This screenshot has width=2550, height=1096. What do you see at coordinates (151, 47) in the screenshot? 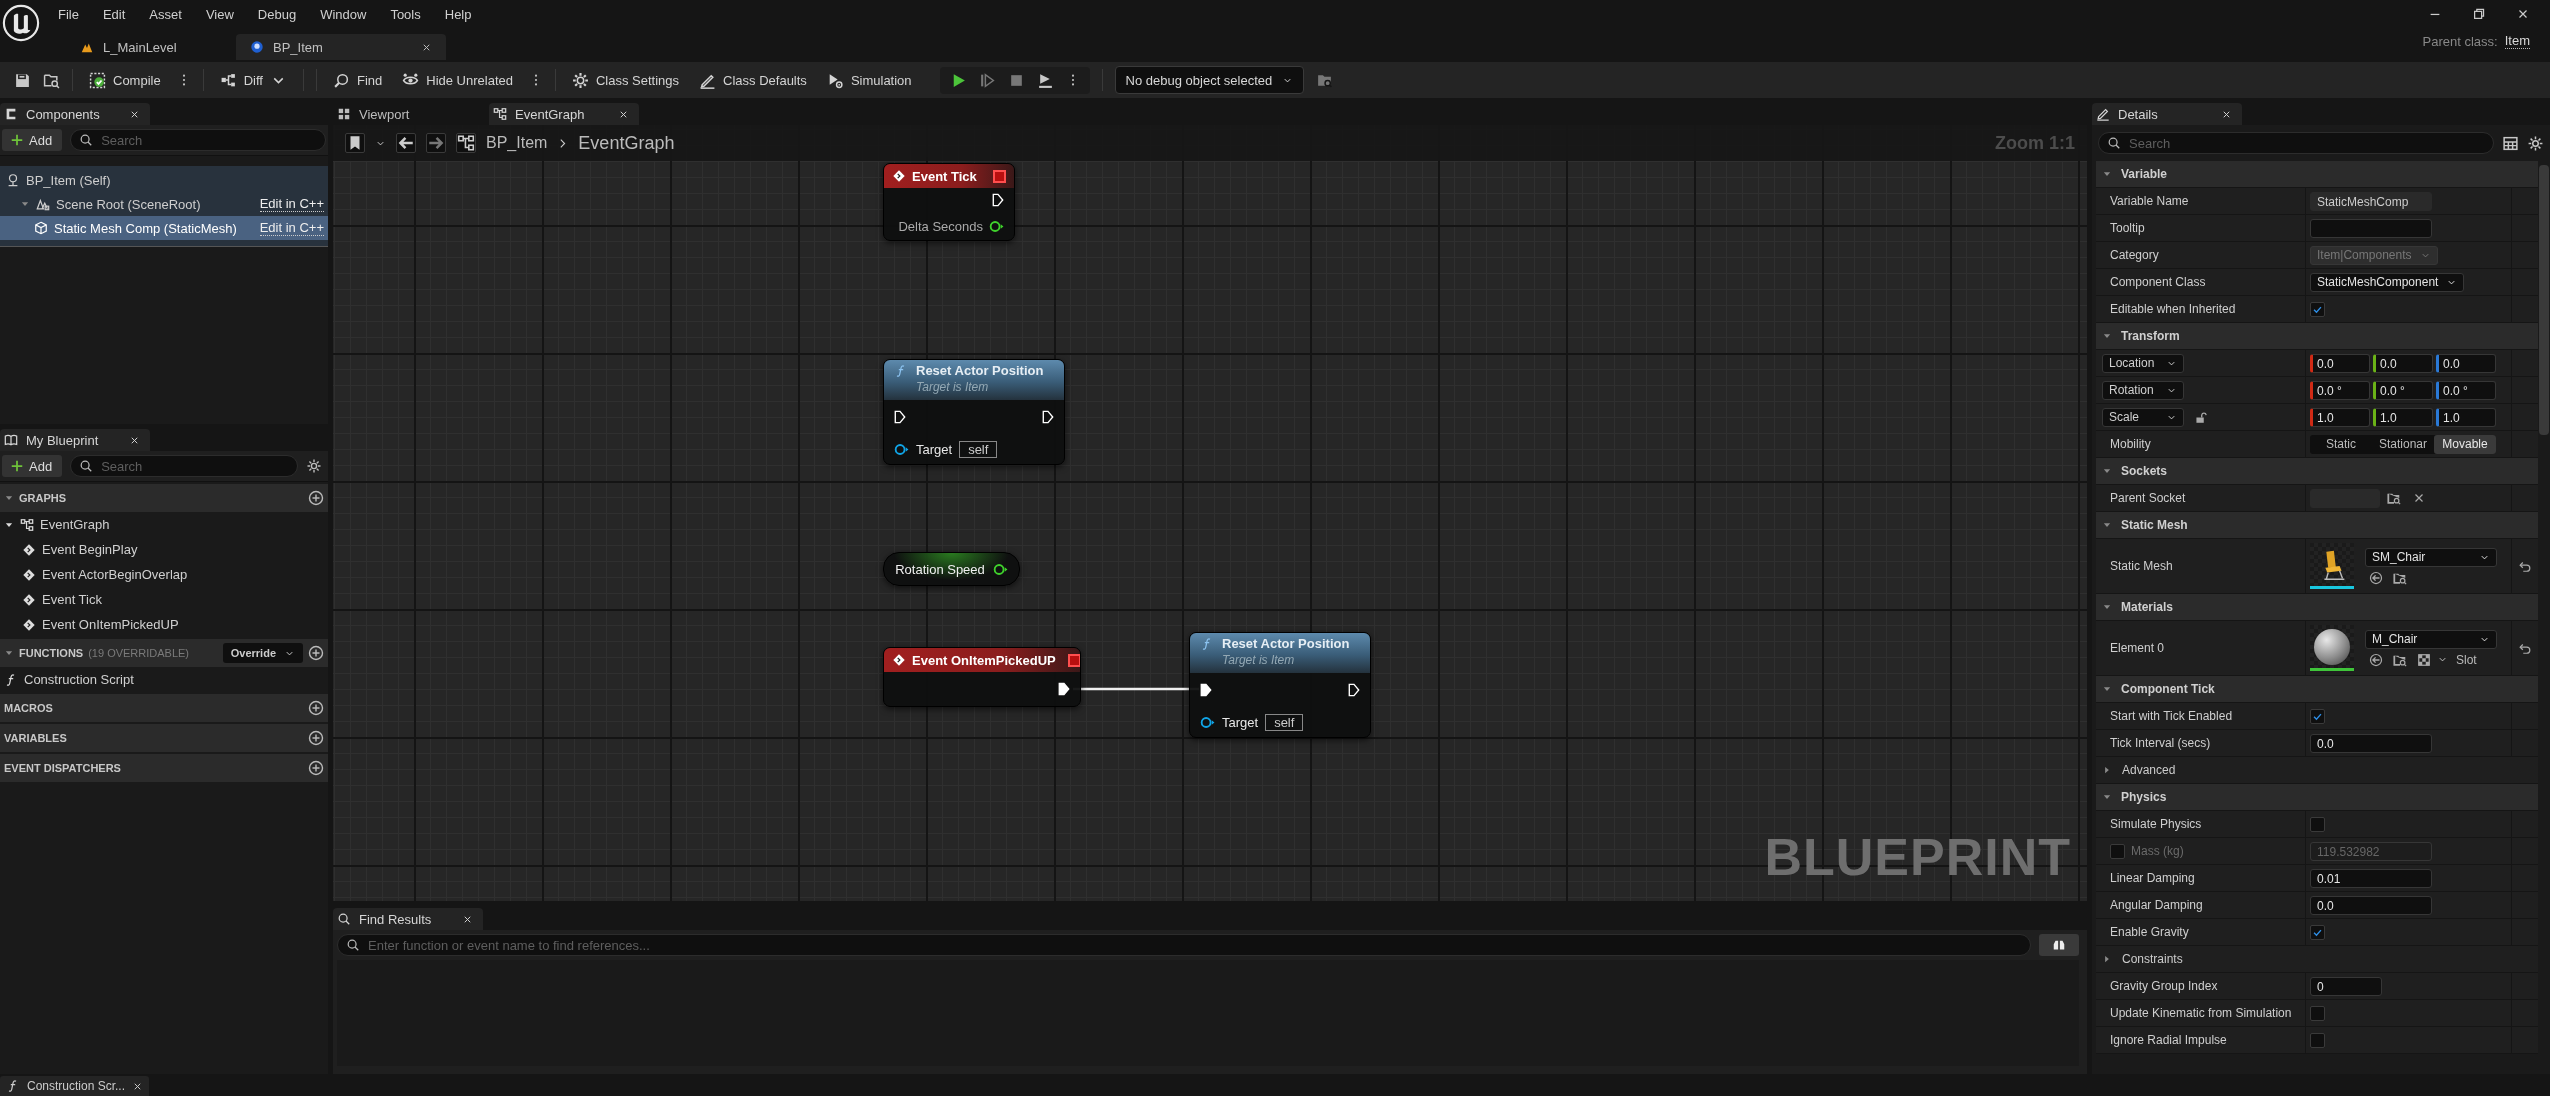
I see `document-tab: L_MainLevel` at bounding box center [151, 47].